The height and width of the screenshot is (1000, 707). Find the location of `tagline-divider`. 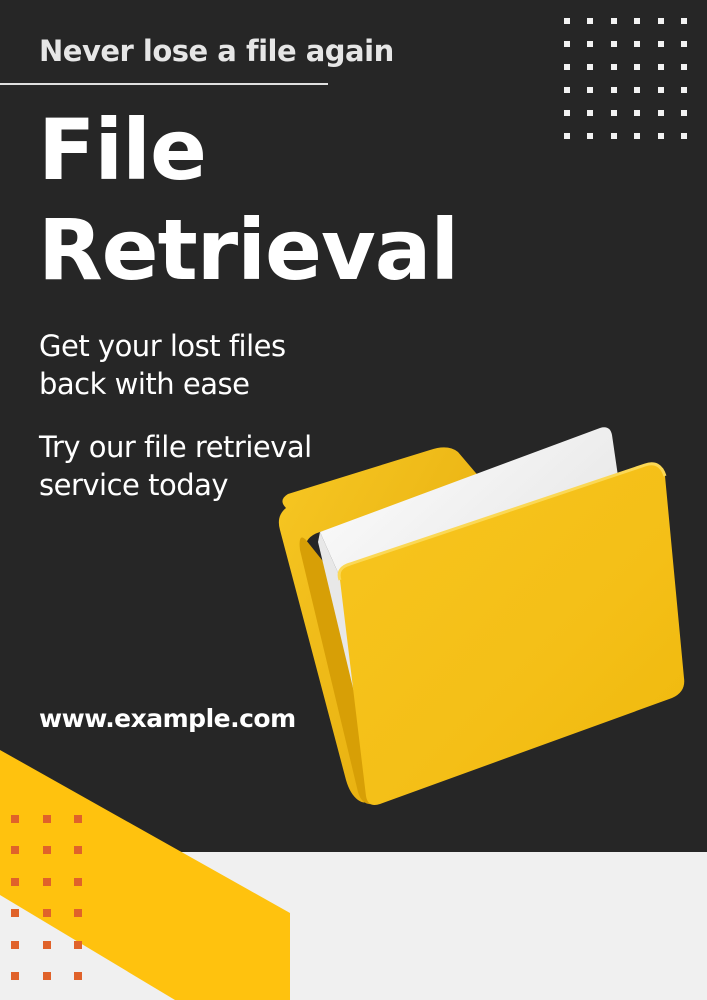

tagline-divider is located at coordinates (164, 84).